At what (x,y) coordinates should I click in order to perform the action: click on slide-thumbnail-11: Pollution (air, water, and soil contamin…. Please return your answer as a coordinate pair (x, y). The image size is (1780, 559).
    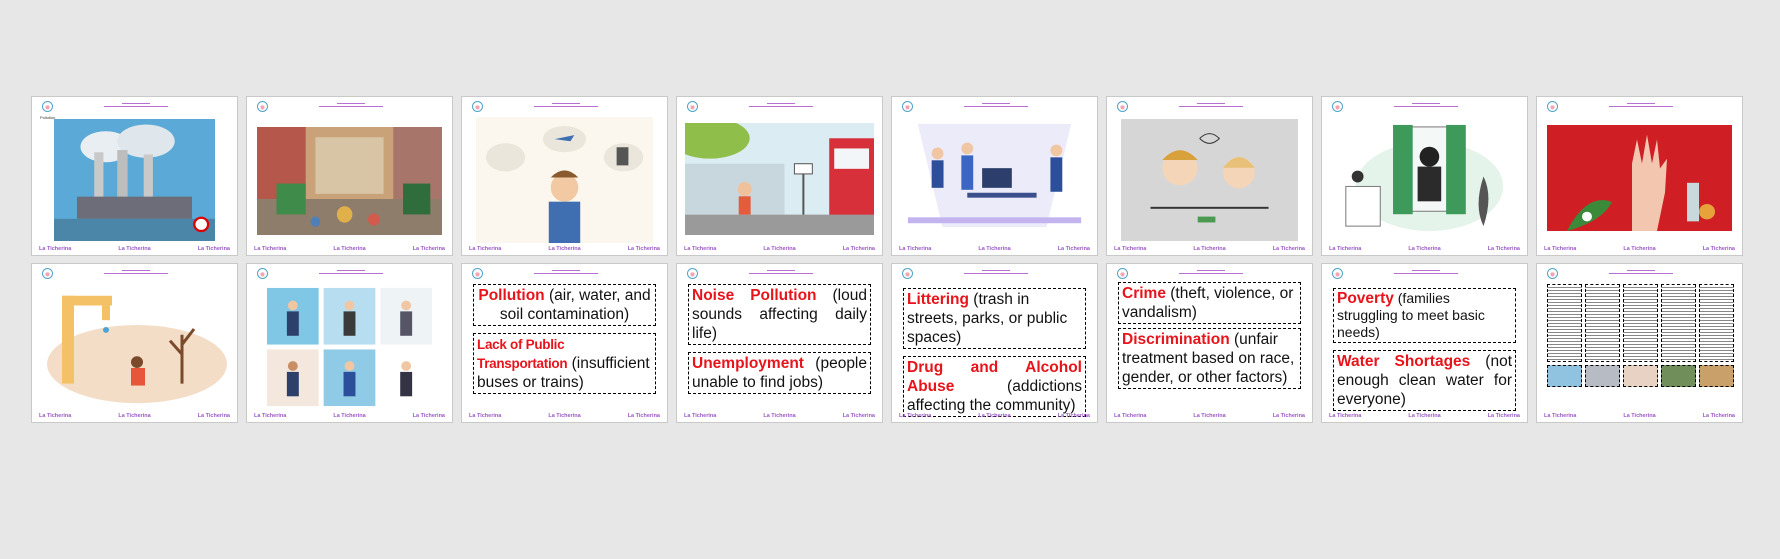
    Looking at the image, I should click on (564, 343).